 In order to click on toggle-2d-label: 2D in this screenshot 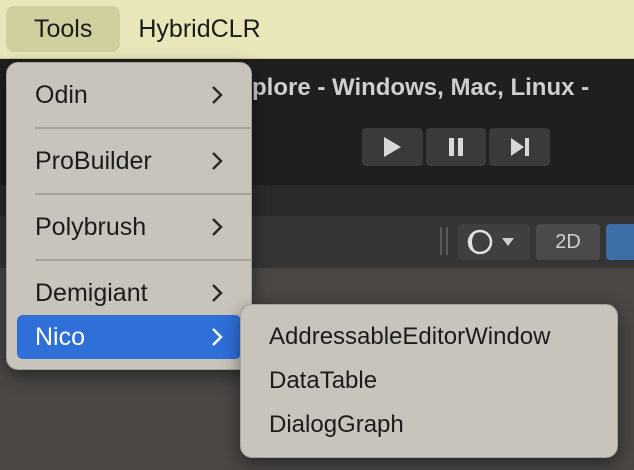, I will do `click(568, 241)`.